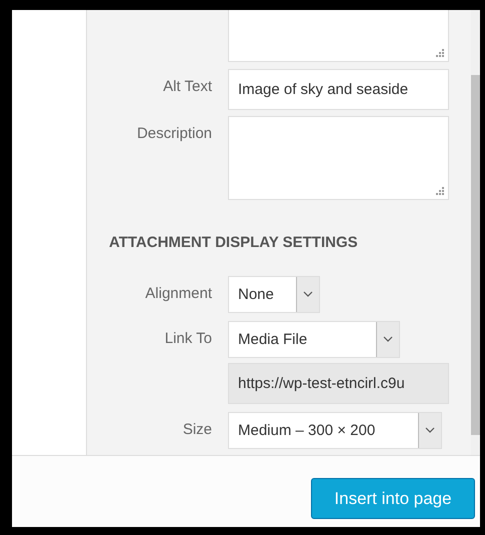 This screenshot has height=535, width=485. Describe the element at coordinates (335, 430) in the screenshot. I see `select-dropdown: Medium – 300 × 200` at that location.